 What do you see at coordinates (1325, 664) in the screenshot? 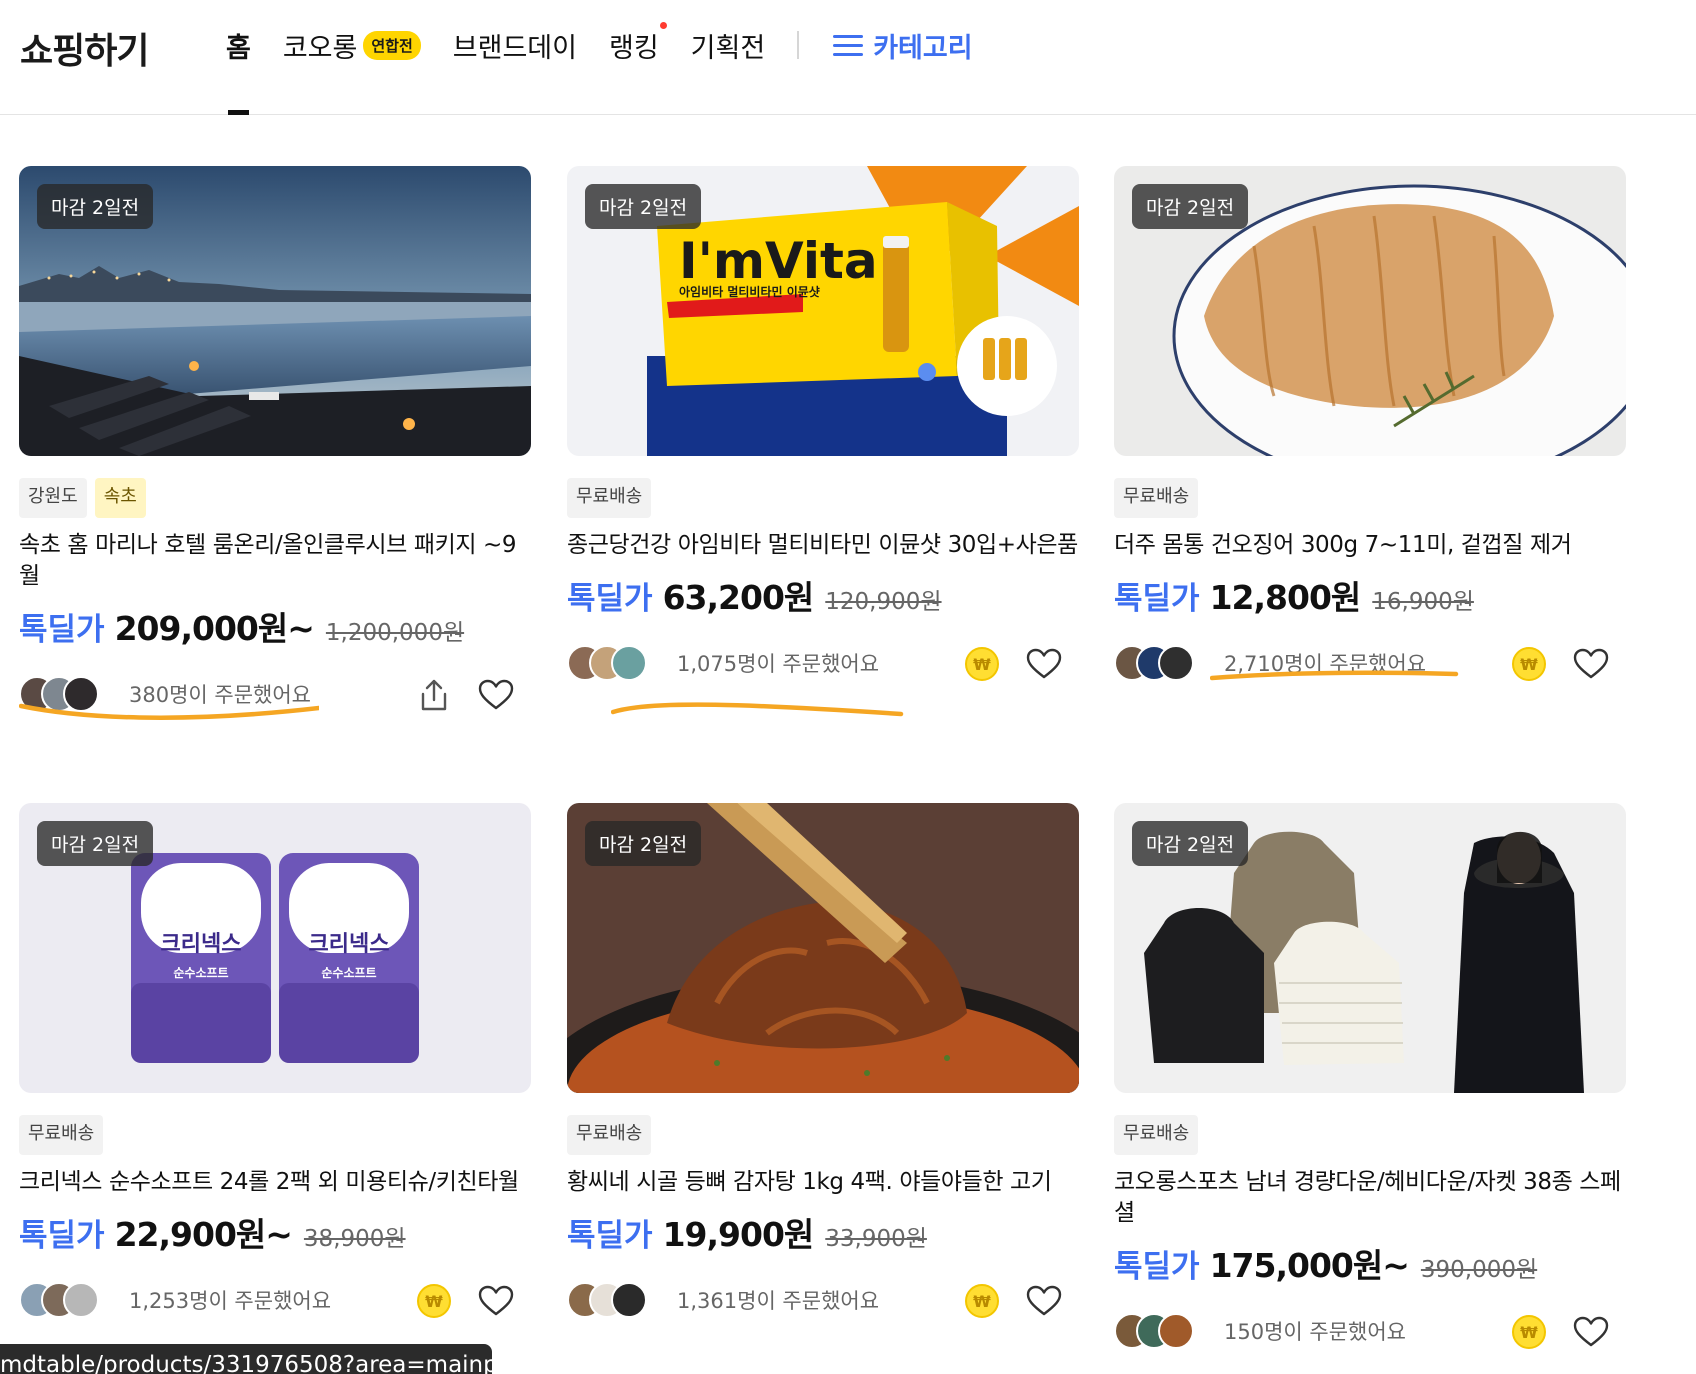
I see `order-count: 2,710명이 주문했어요` at bounding box center [1325, 664].